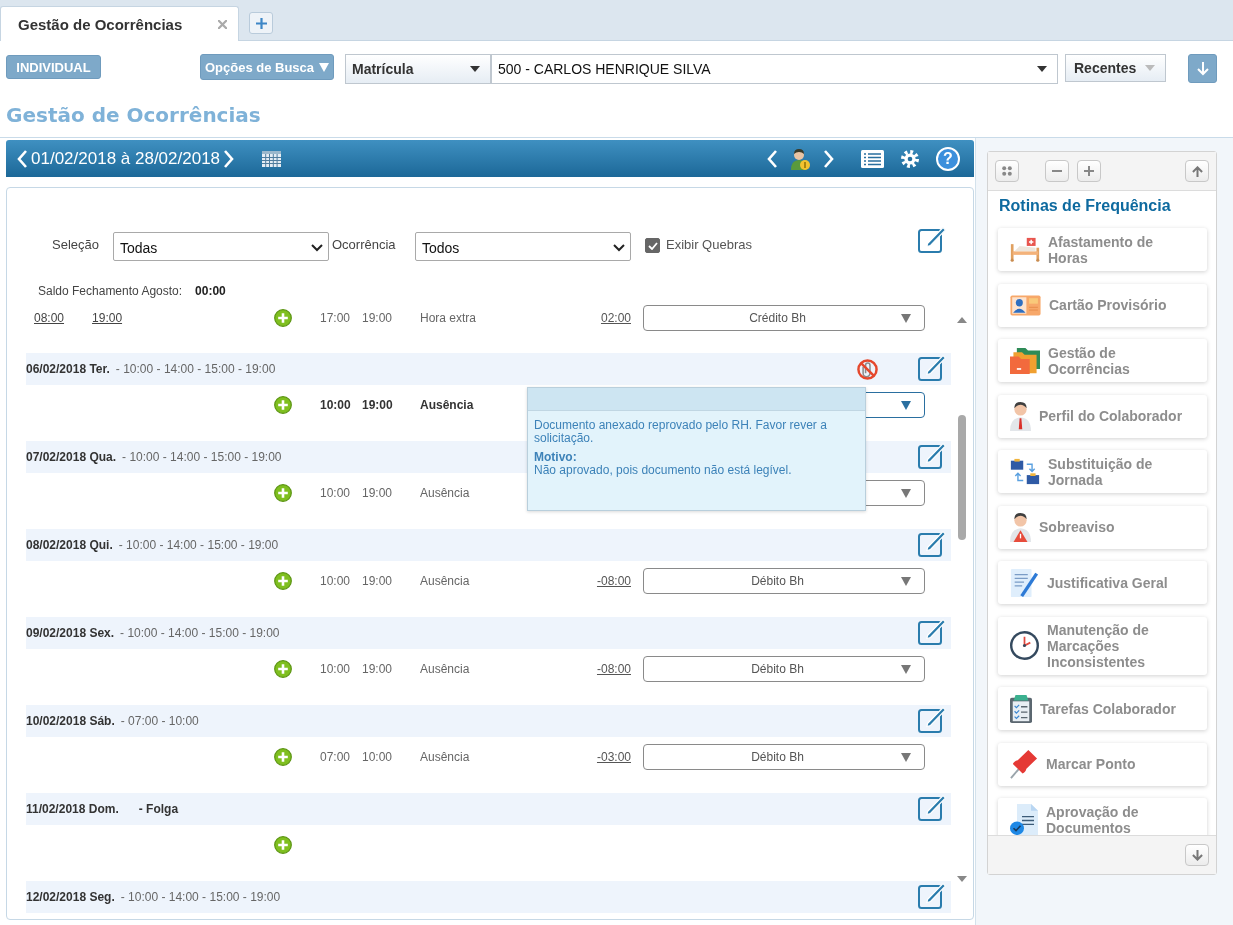 The image size is (1233, 925). I want to click on day-date: 06/02/2018 Ter., so click(68, 369).